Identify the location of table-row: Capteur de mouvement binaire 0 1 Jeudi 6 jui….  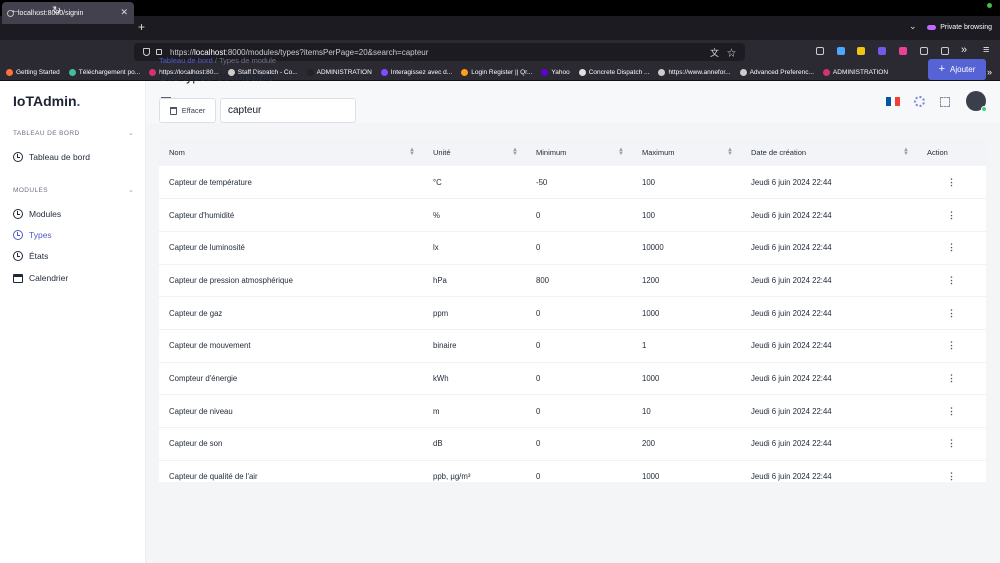
(572, 346).